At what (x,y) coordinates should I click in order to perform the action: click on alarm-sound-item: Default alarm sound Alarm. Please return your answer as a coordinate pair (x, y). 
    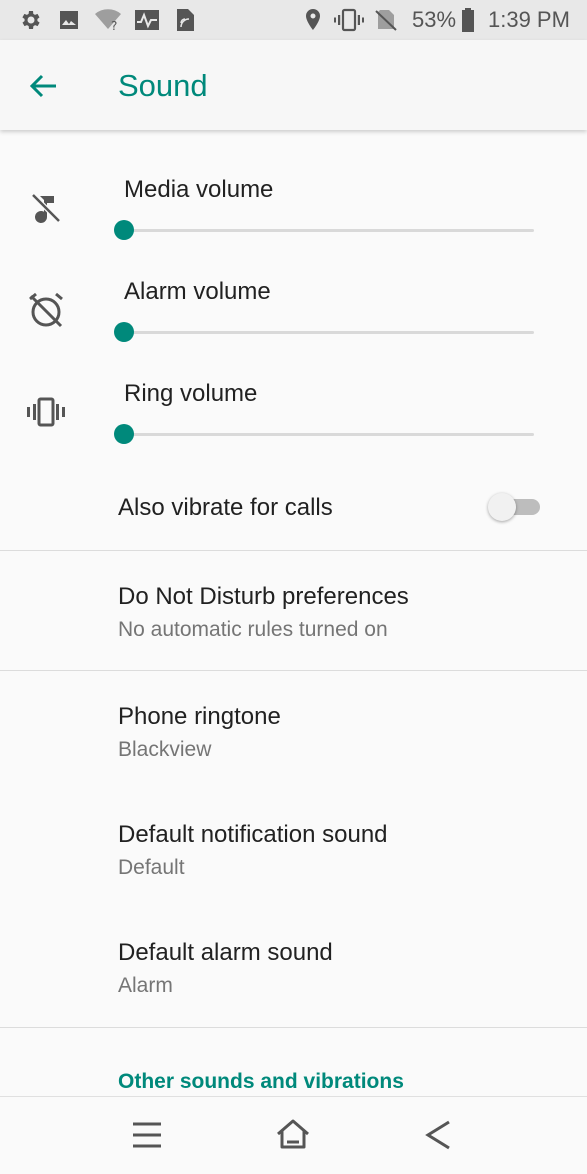
    Looking at the image, I should click on (293, 966).